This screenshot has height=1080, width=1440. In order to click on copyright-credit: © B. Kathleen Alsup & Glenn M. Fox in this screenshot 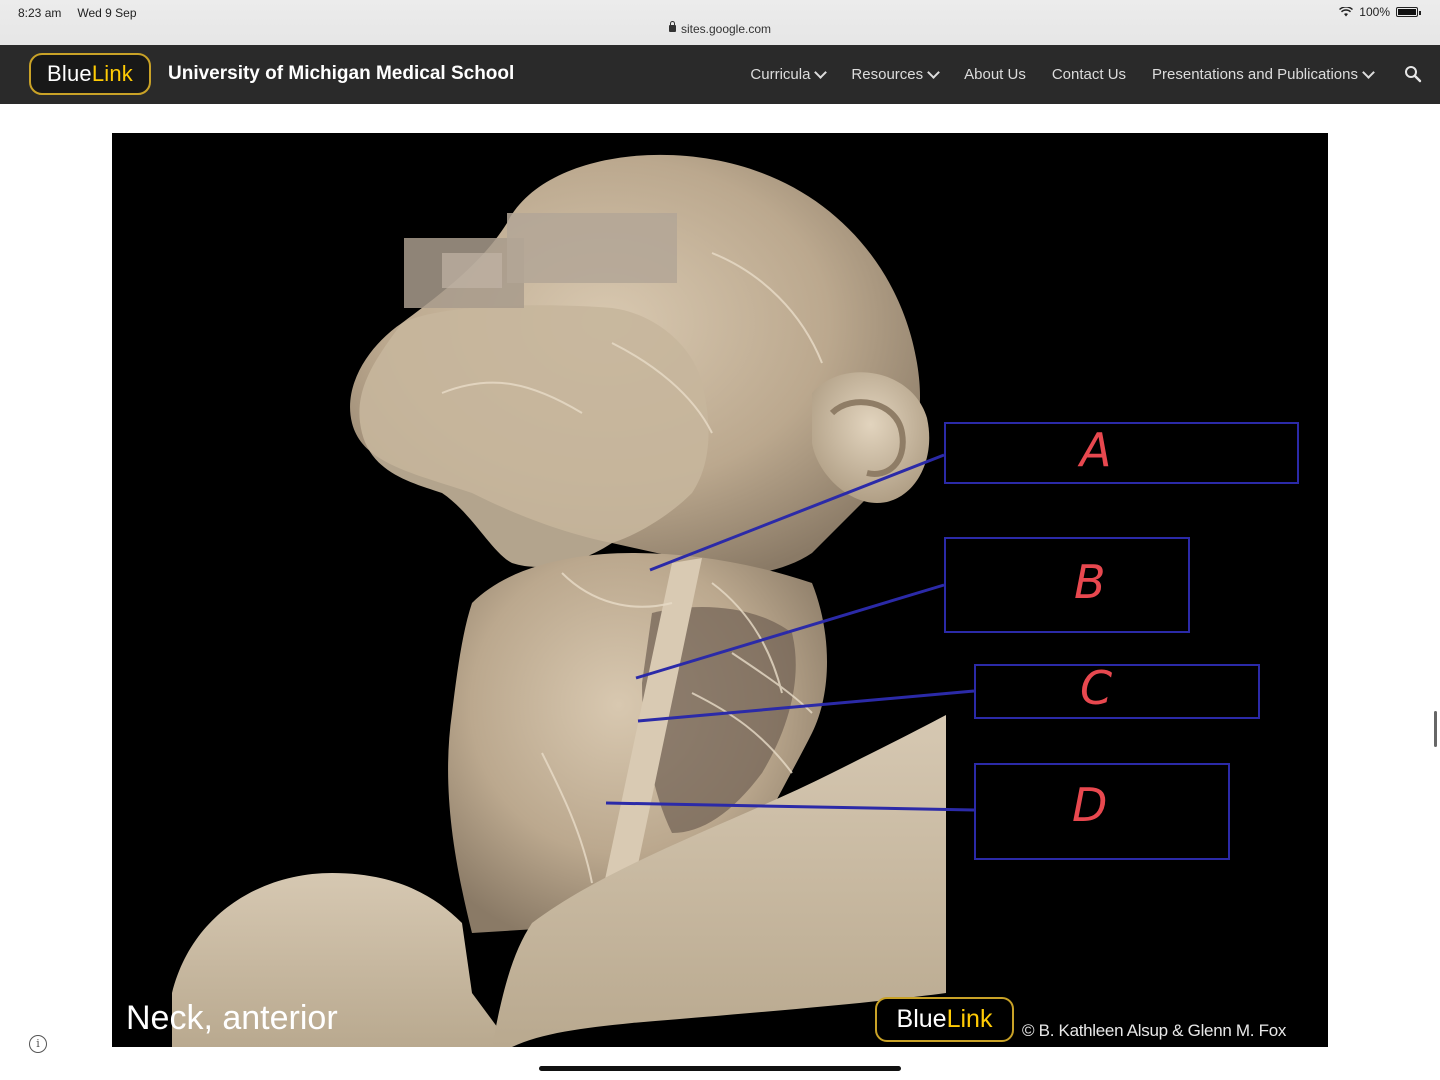, I will do `click(1154, 1030)`.